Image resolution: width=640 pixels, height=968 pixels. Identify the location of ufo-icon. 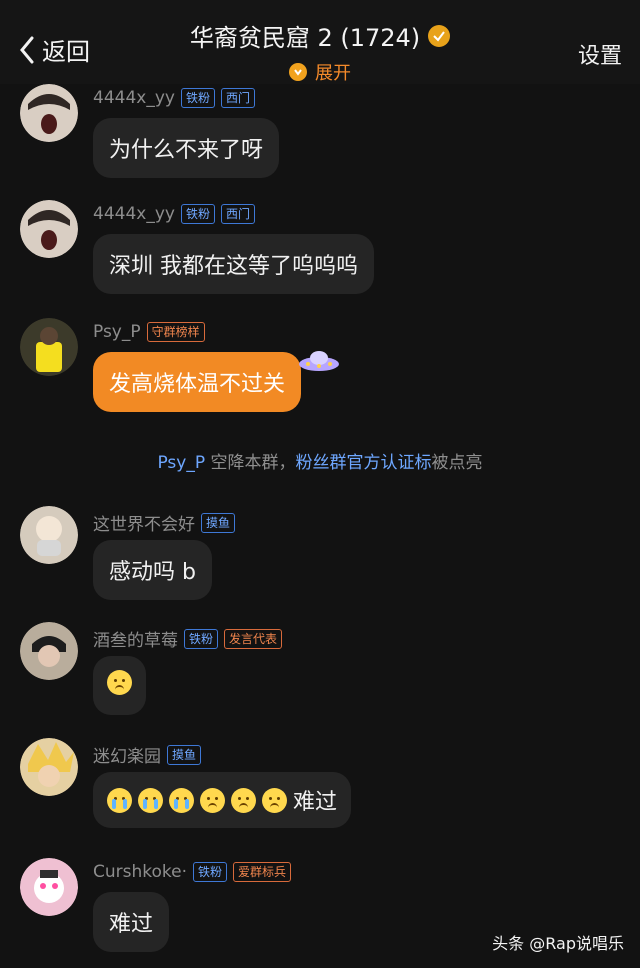
(319, 364).